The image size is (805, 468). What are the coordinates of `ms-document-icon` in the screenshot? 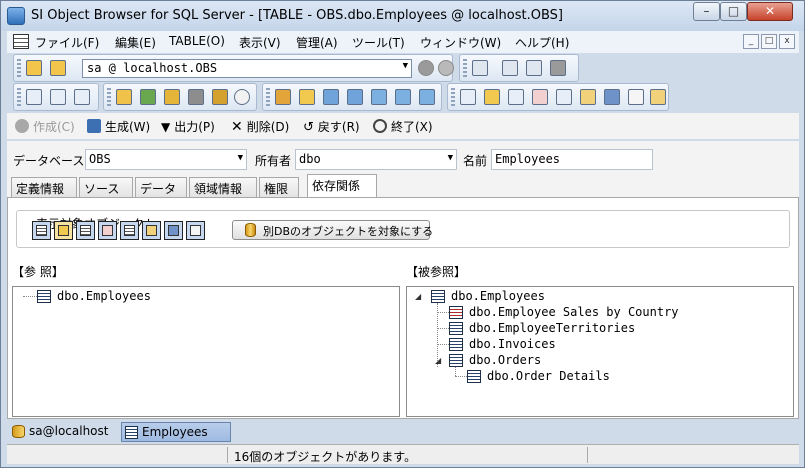 It's located at (379, 97).